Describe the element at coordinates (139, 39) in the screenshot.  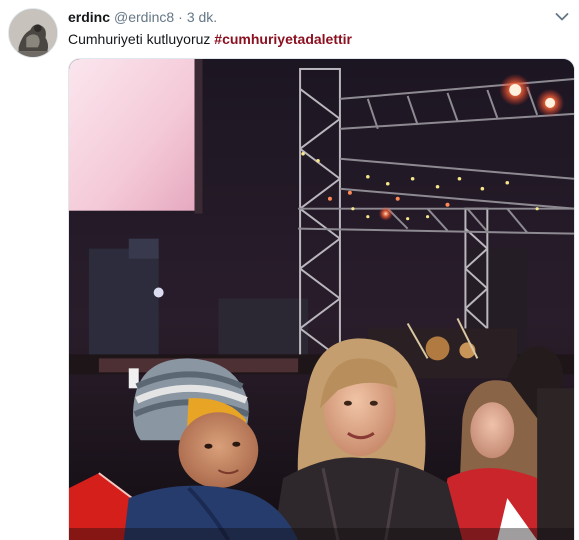
I see `tweet-text-body: Cumhuriyeti kutluyoruz` at that location.